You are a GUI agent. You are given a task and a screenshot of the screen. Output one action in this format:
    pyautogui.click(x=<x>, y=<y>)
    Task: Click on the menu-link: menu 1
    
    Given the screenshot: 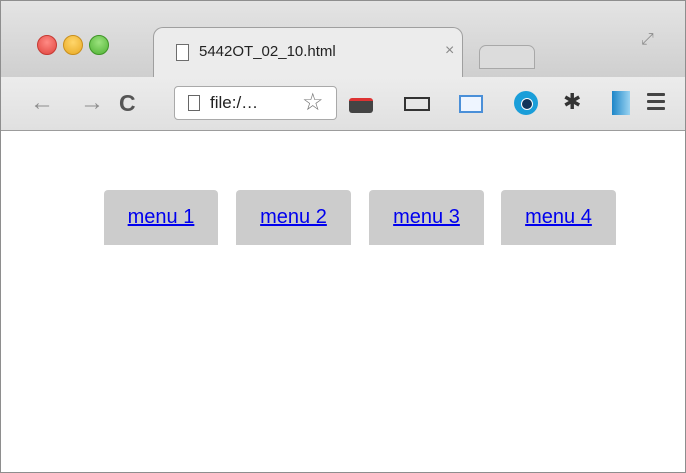 What is the action you would take?
    pyautogui.click(x=161, y=217)
    